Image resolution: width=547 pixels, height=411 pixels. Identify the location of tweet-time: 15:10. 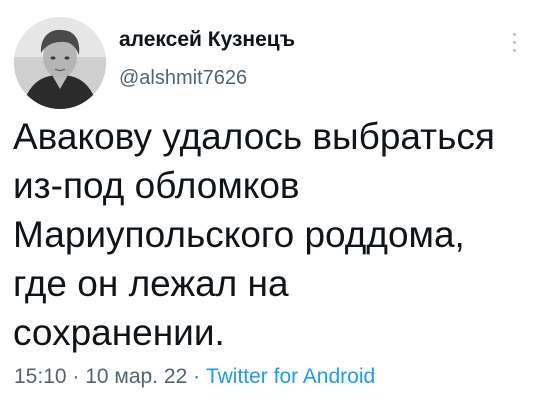
(40, 376).